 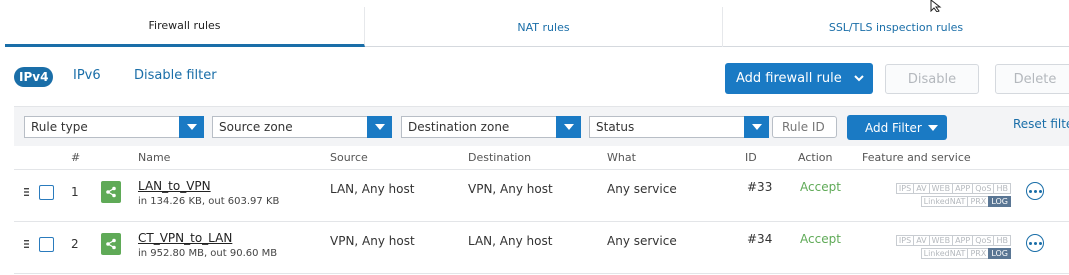 I want to click on add-filter-label: Add Filter, so click(x=893, y=127).